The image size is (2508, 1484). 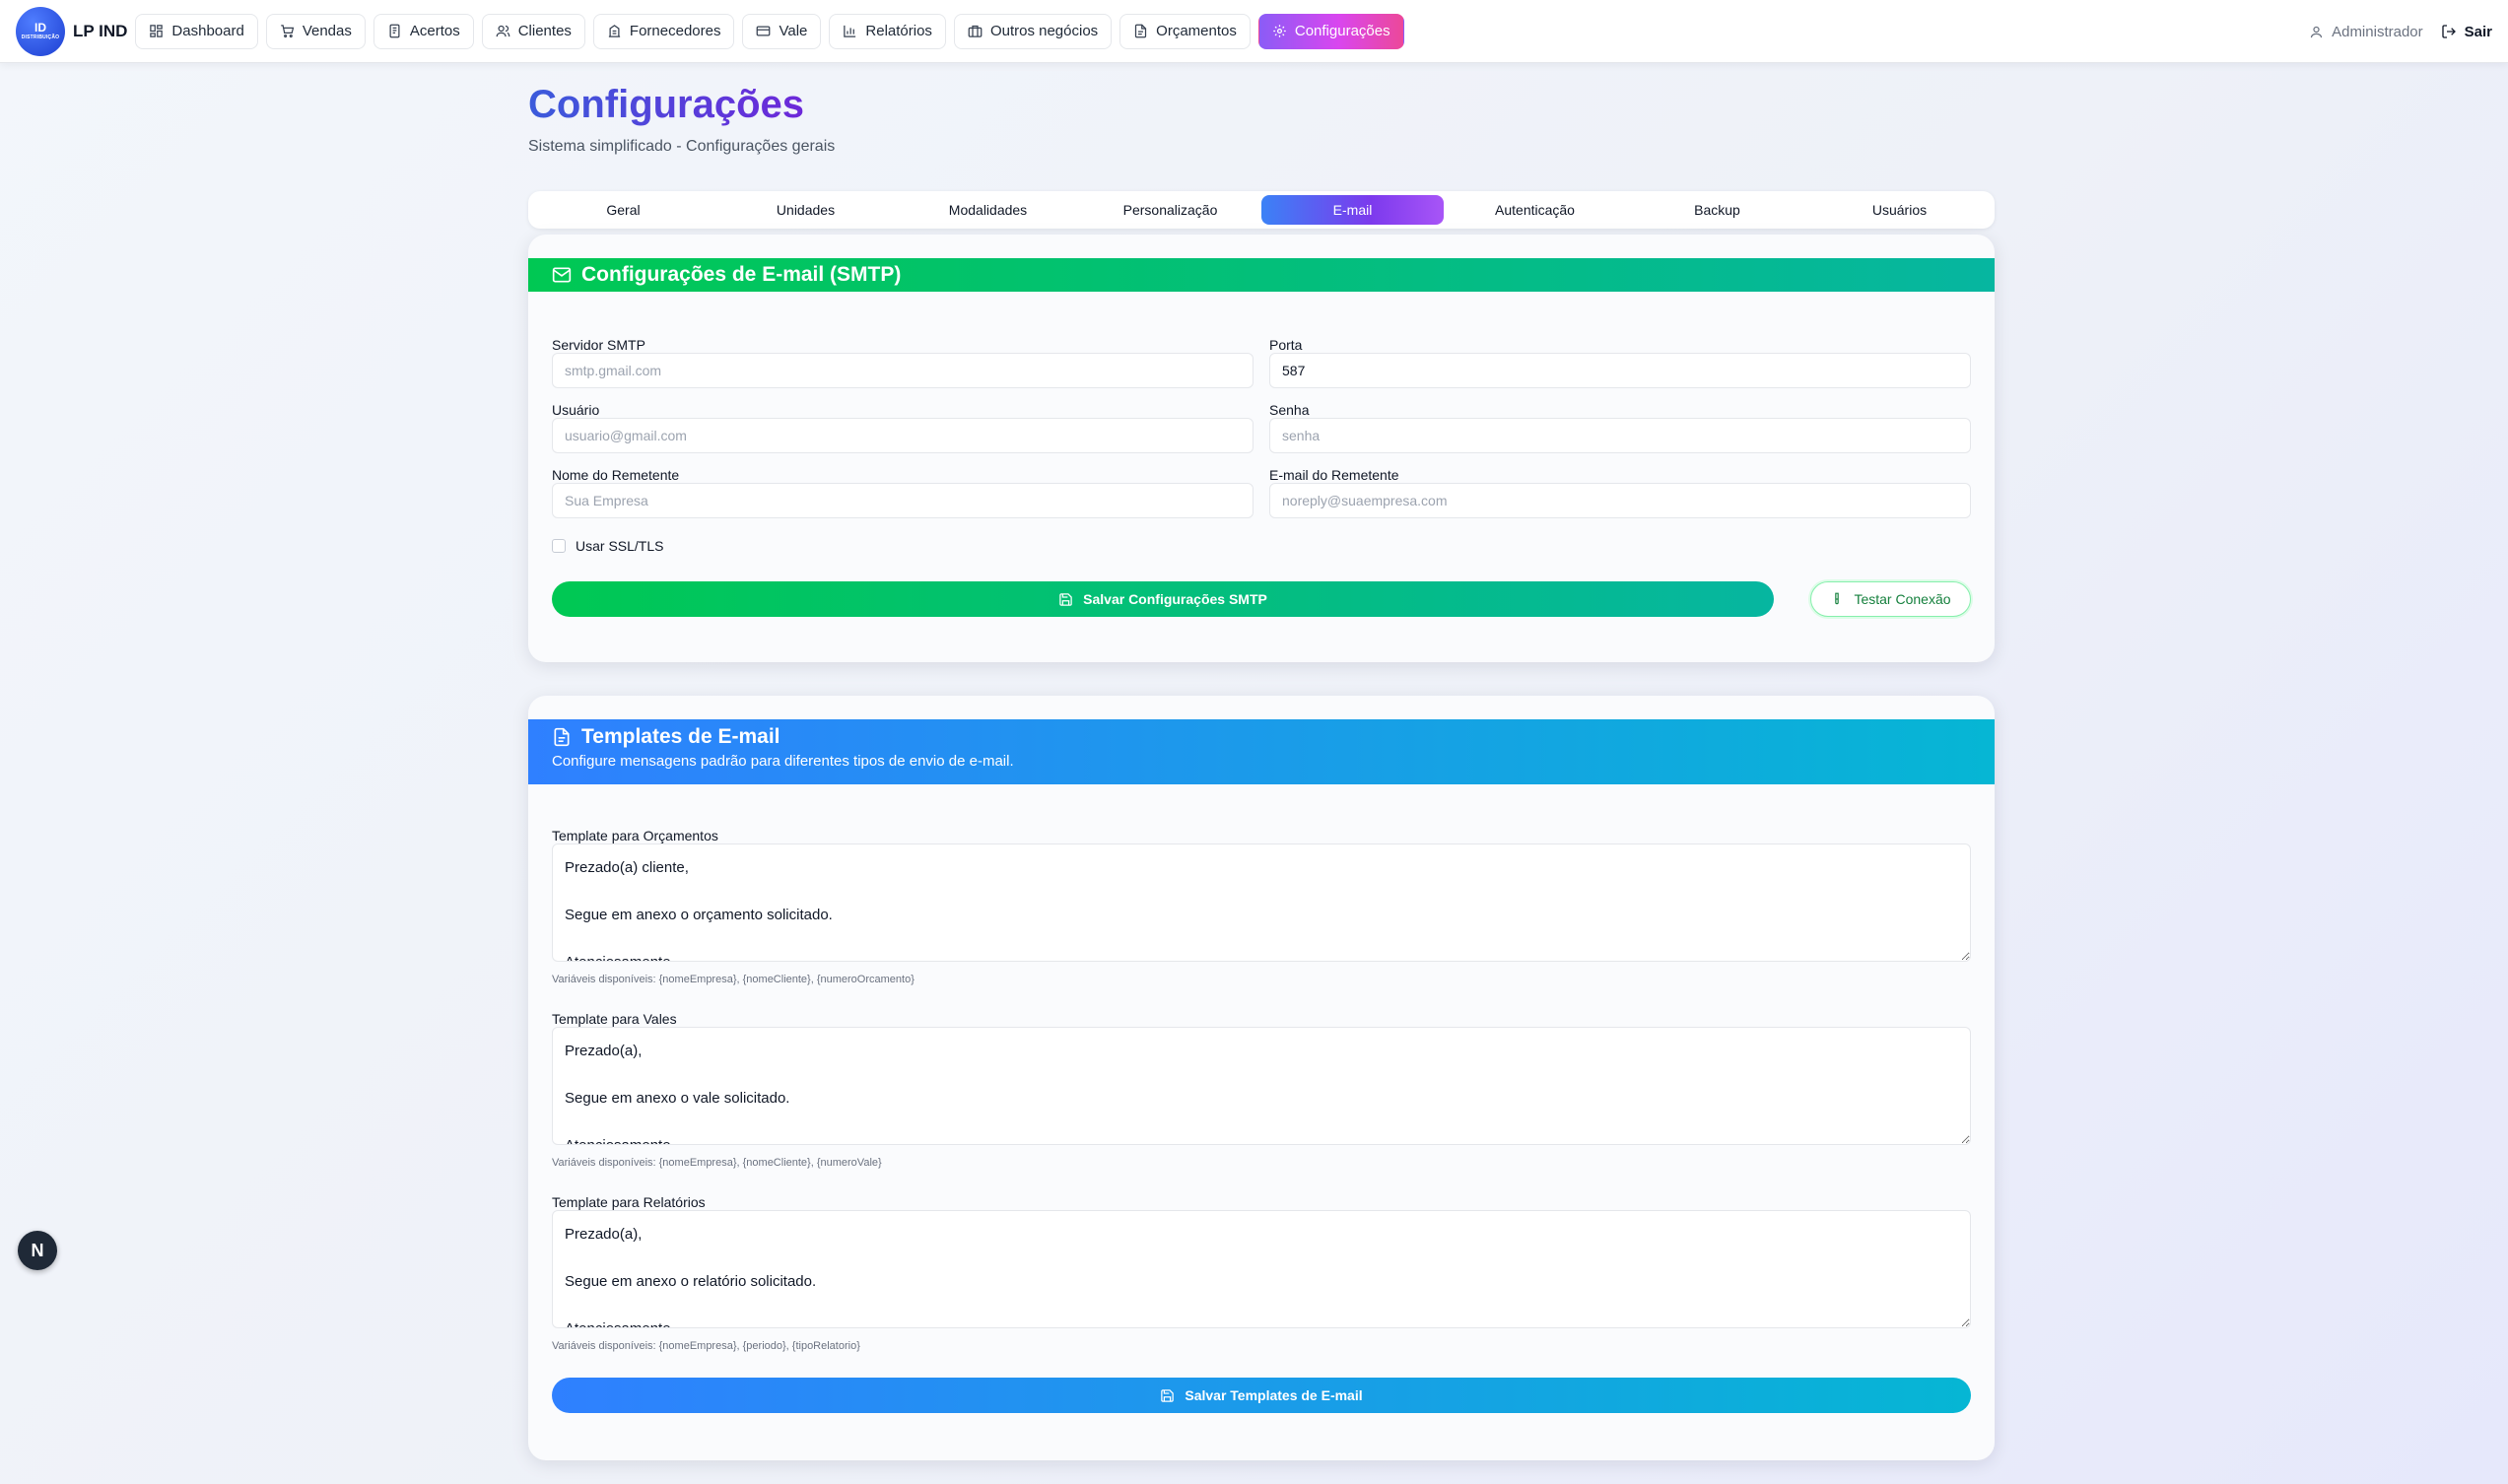 I want to click on brand-name: LP IND, so click(x=100, y=30).